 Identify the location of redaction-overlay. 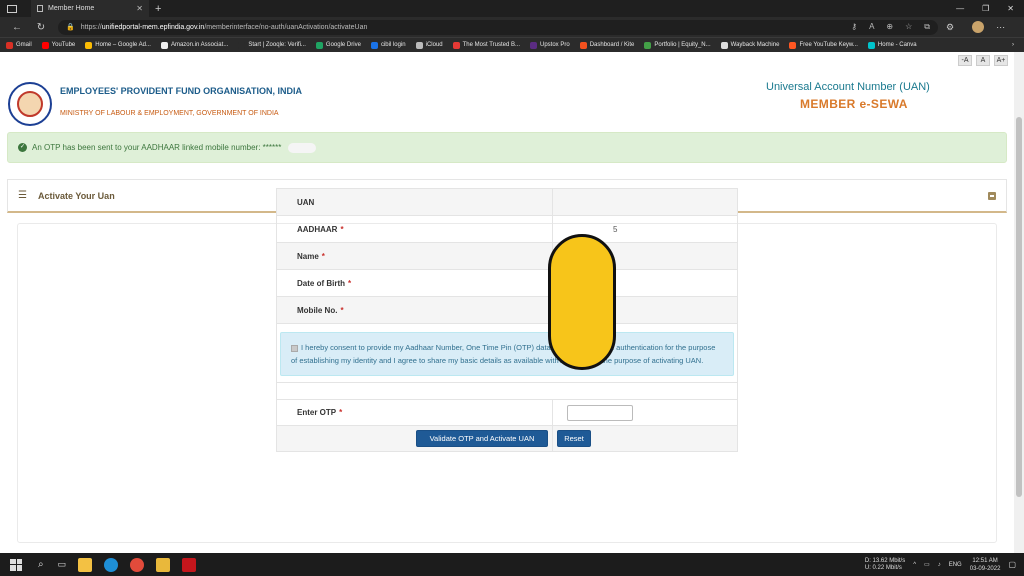
(582, 302).